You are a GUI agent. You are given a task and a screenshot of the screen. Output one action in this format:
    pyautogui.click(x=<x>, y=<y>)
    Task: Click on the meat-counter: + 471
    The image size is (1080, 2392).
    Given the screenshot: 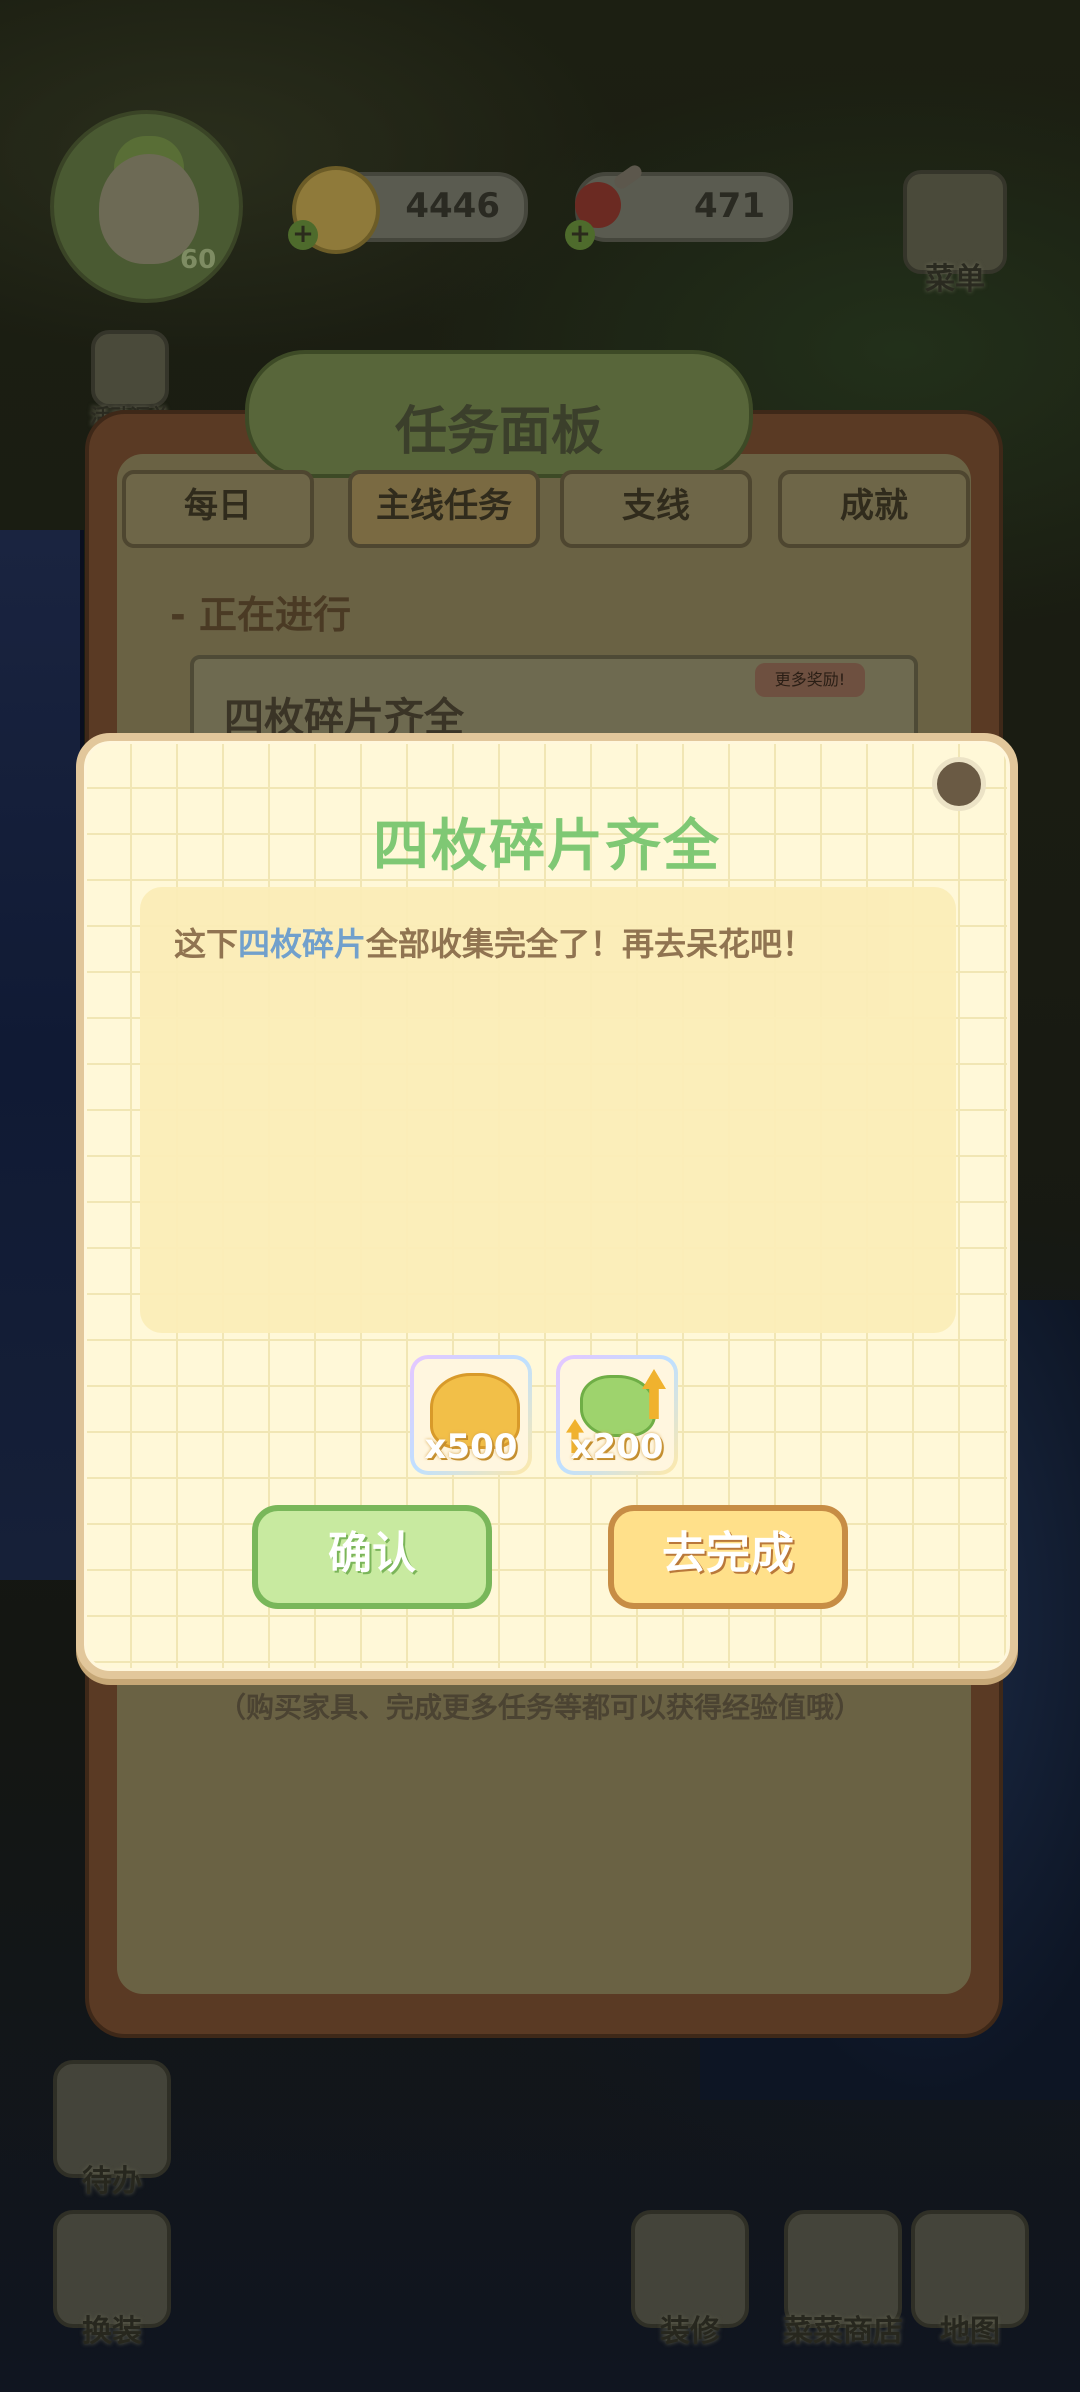 What is the action you would take?
    pyautogui.click(x=679, y=206)
    